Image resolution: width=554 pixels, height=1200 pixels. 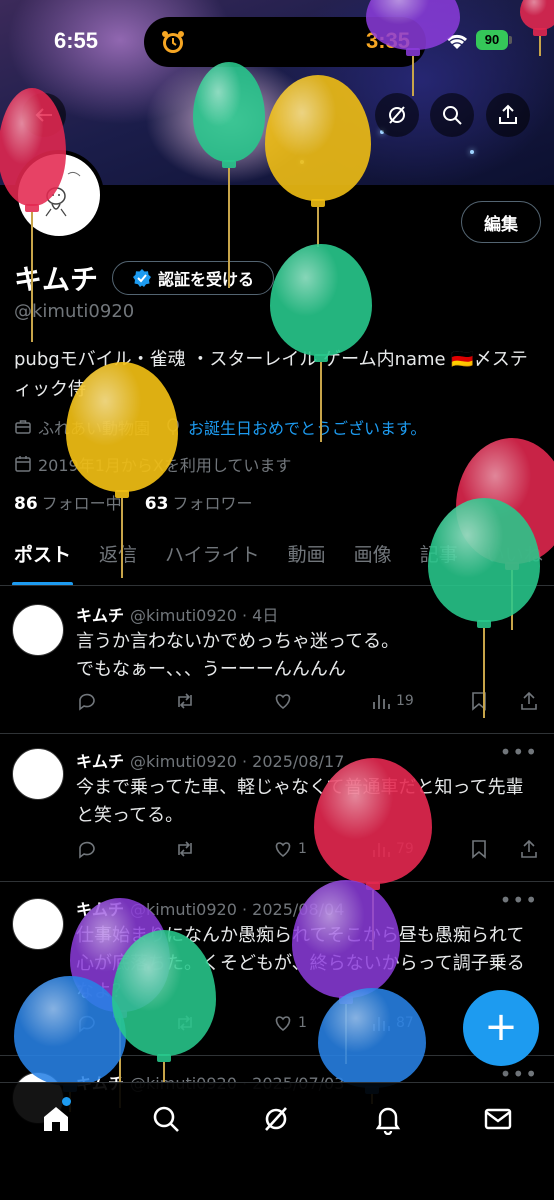 What do you see at coordinates (56, 1119) in the screenshot?
I see `home-icon` at bounding box center [56, 1119].